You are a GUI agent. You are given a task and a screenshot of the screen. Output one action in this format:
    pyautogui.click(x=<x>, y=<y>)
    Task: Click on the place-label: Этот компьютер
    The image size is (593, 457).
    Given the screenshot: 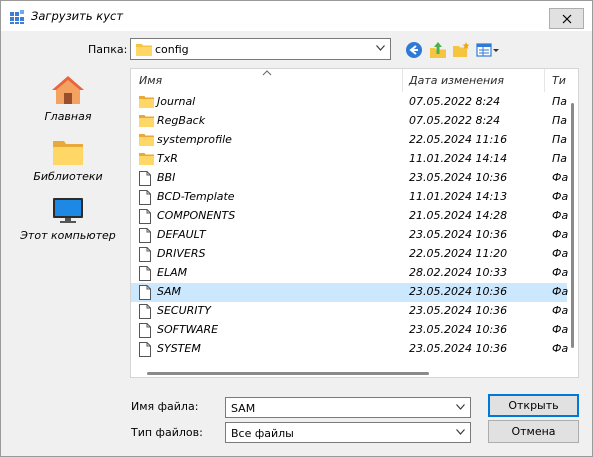 What is the action you would take?
    pyautogui.click(x=68, y=235)
    